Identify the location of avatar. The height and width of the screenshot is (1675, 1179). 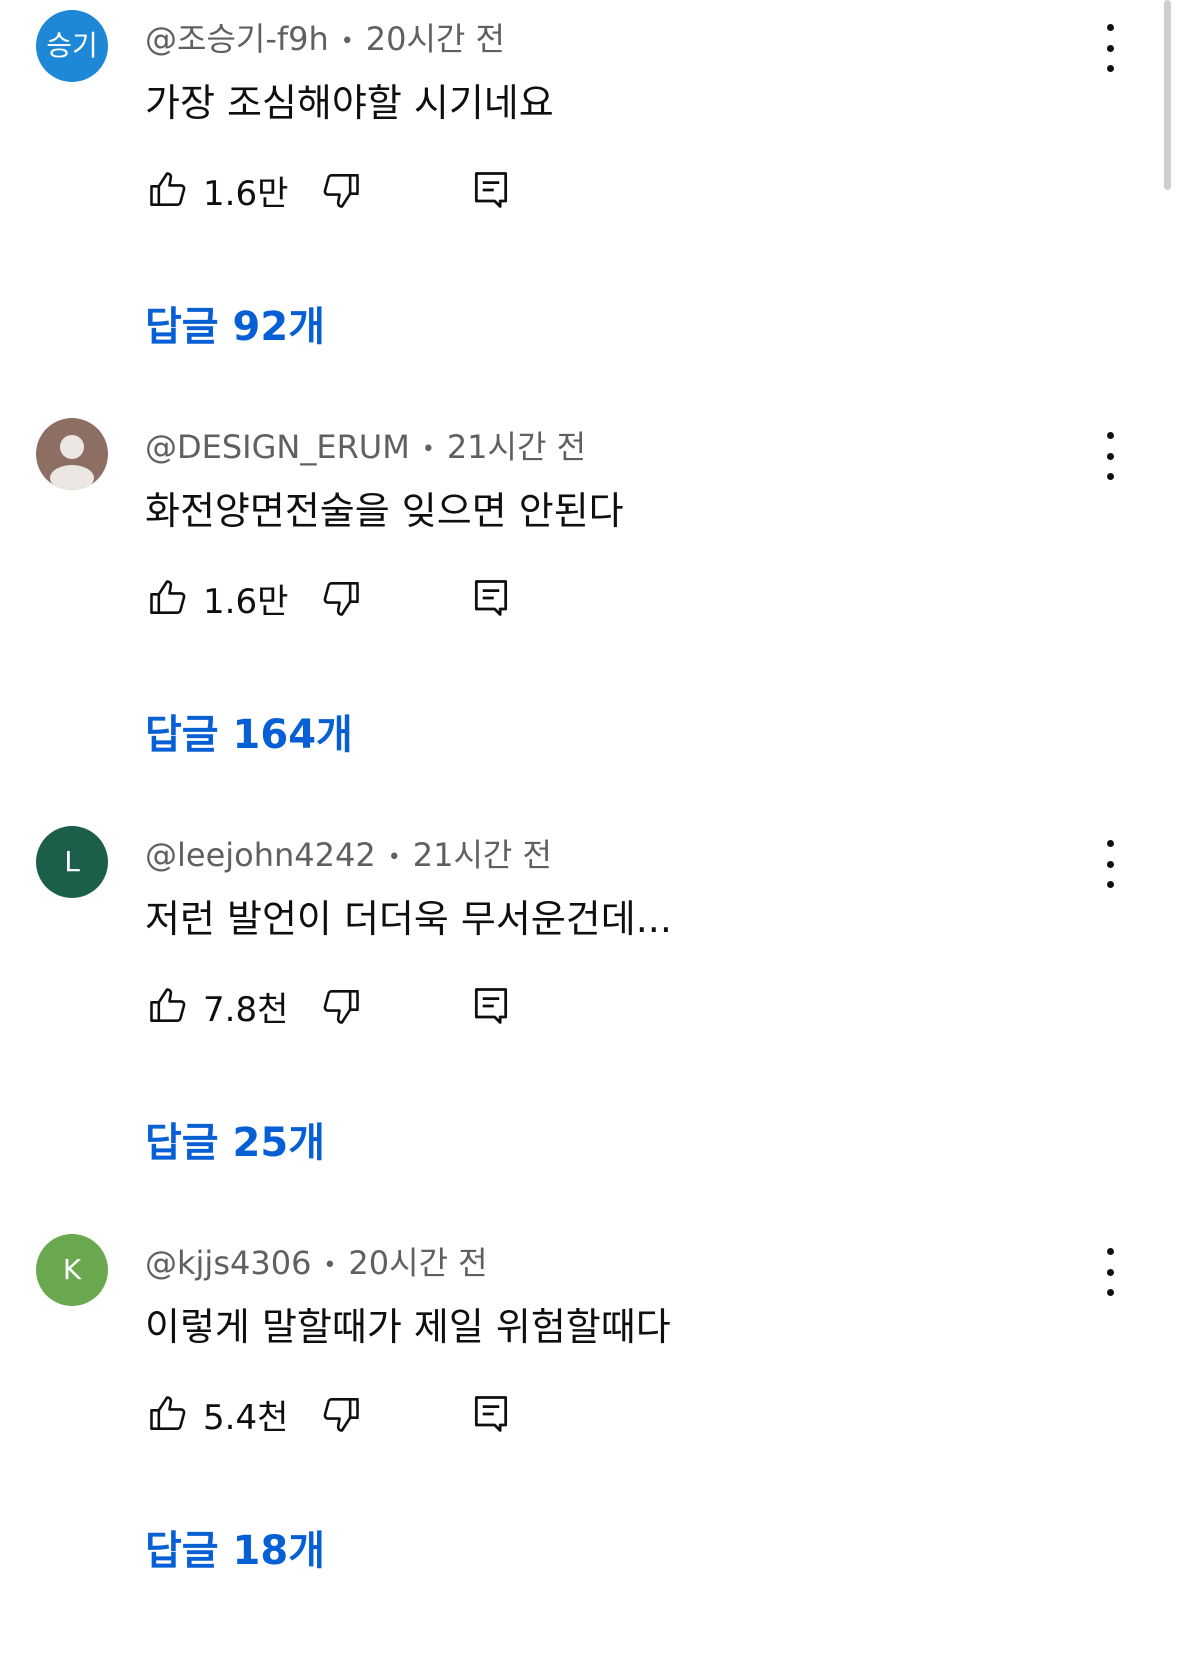
(72, 454).